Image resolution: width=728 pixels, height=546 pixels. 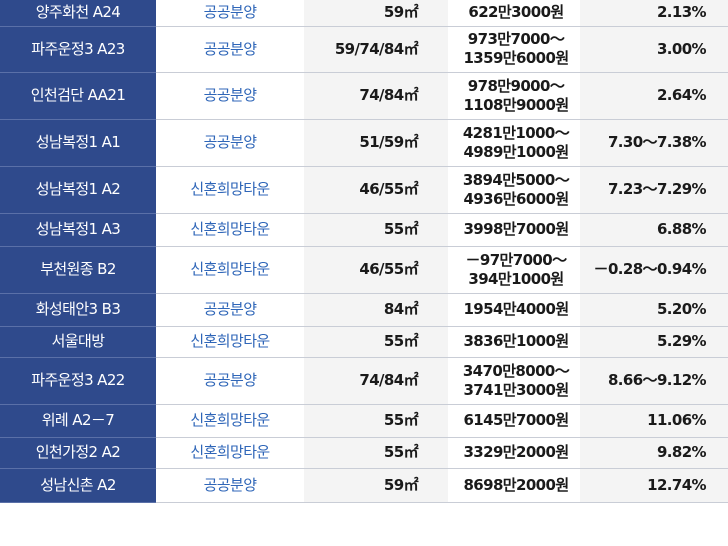 I want to click on complex-name: 인천가정2 A2, so click(x=78, y=453).